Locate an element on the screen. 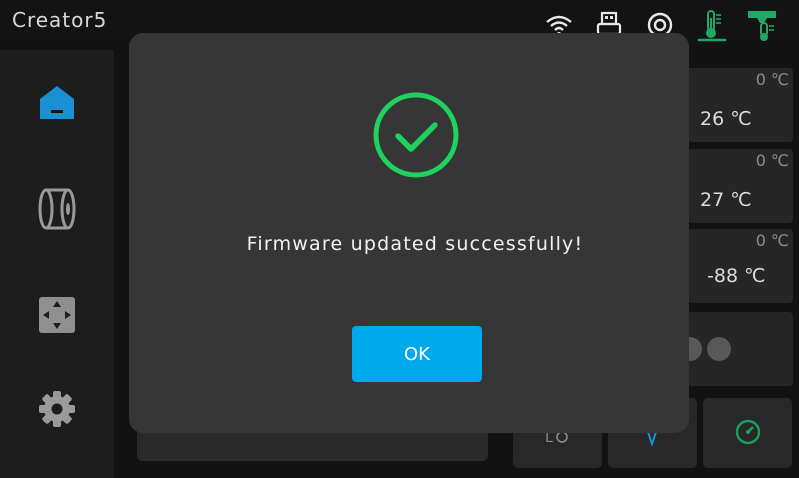 The width and height of the screenshot is (799, 478). temperature-card-extruder: 0 ℃ 27 ℃ is located at coordinates (740, 186).